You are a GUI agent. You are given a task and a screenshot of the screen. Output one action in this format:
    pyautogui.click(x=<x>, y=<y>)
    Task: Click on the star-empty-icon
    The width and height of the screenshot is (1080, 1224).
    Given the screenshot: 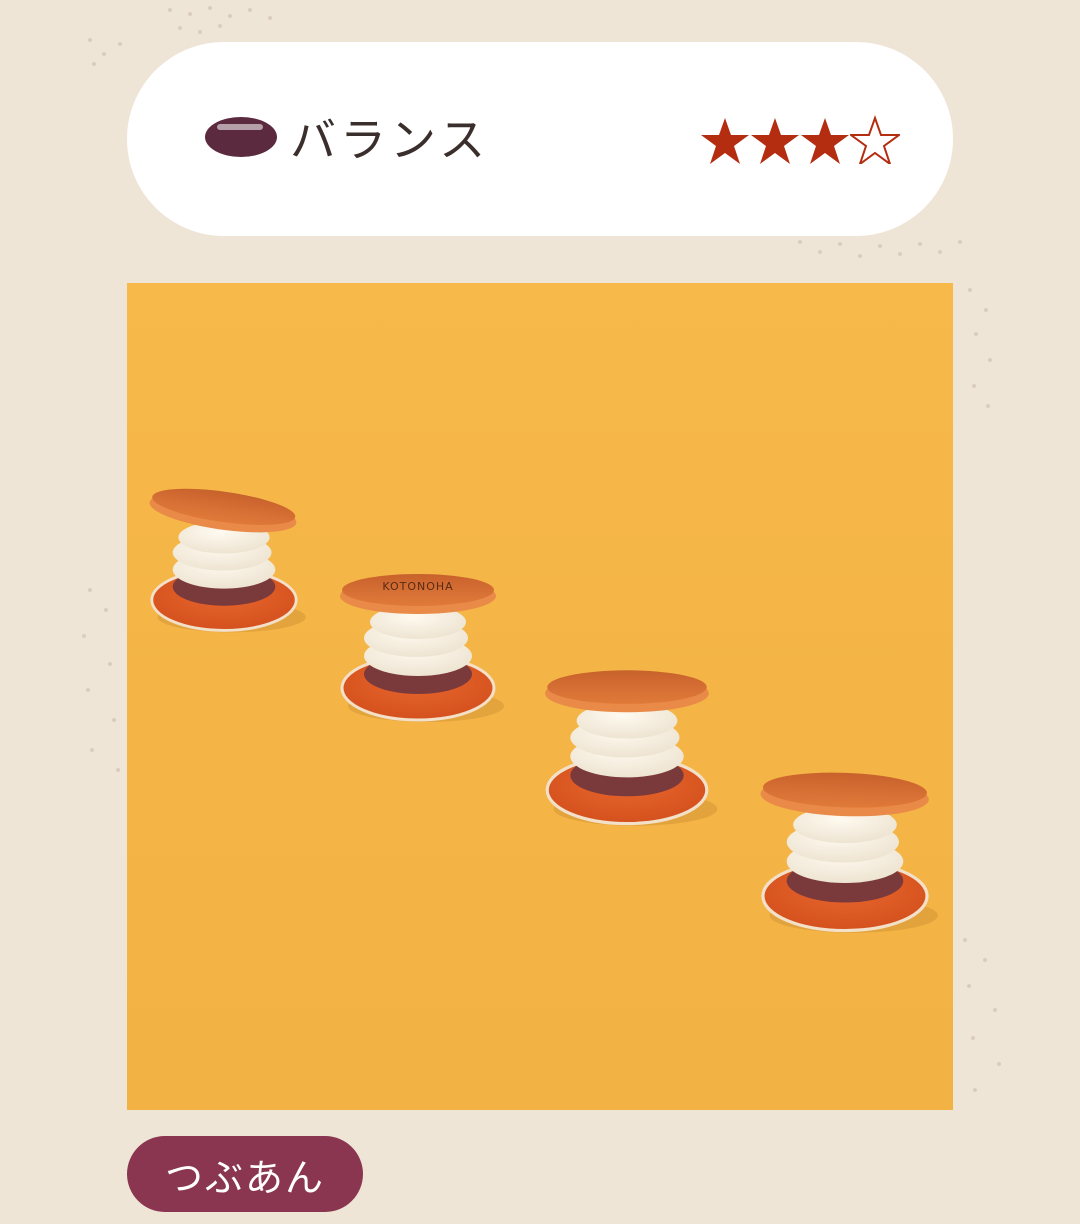 What is the action you would take?
    pyautogui.click(x=875, y=139)
    